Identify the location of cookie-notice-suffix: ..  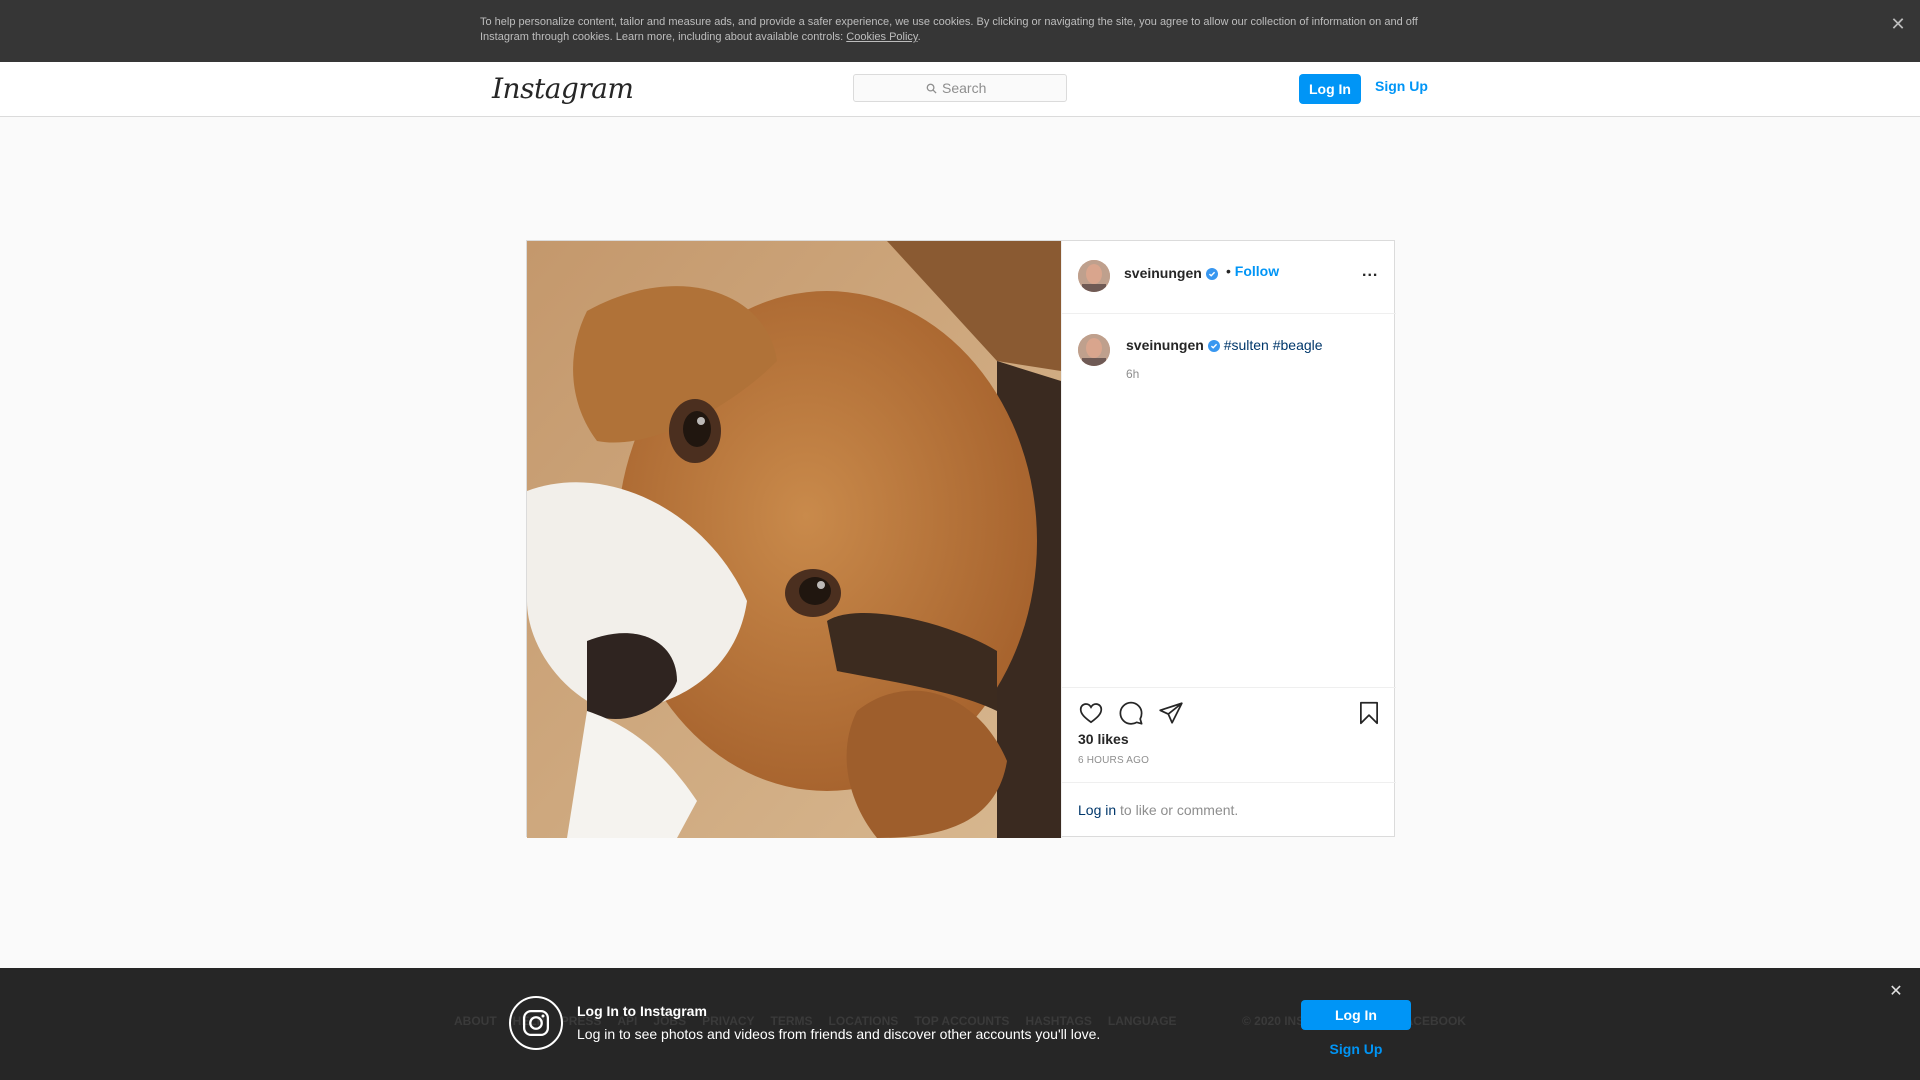
(919, 37).